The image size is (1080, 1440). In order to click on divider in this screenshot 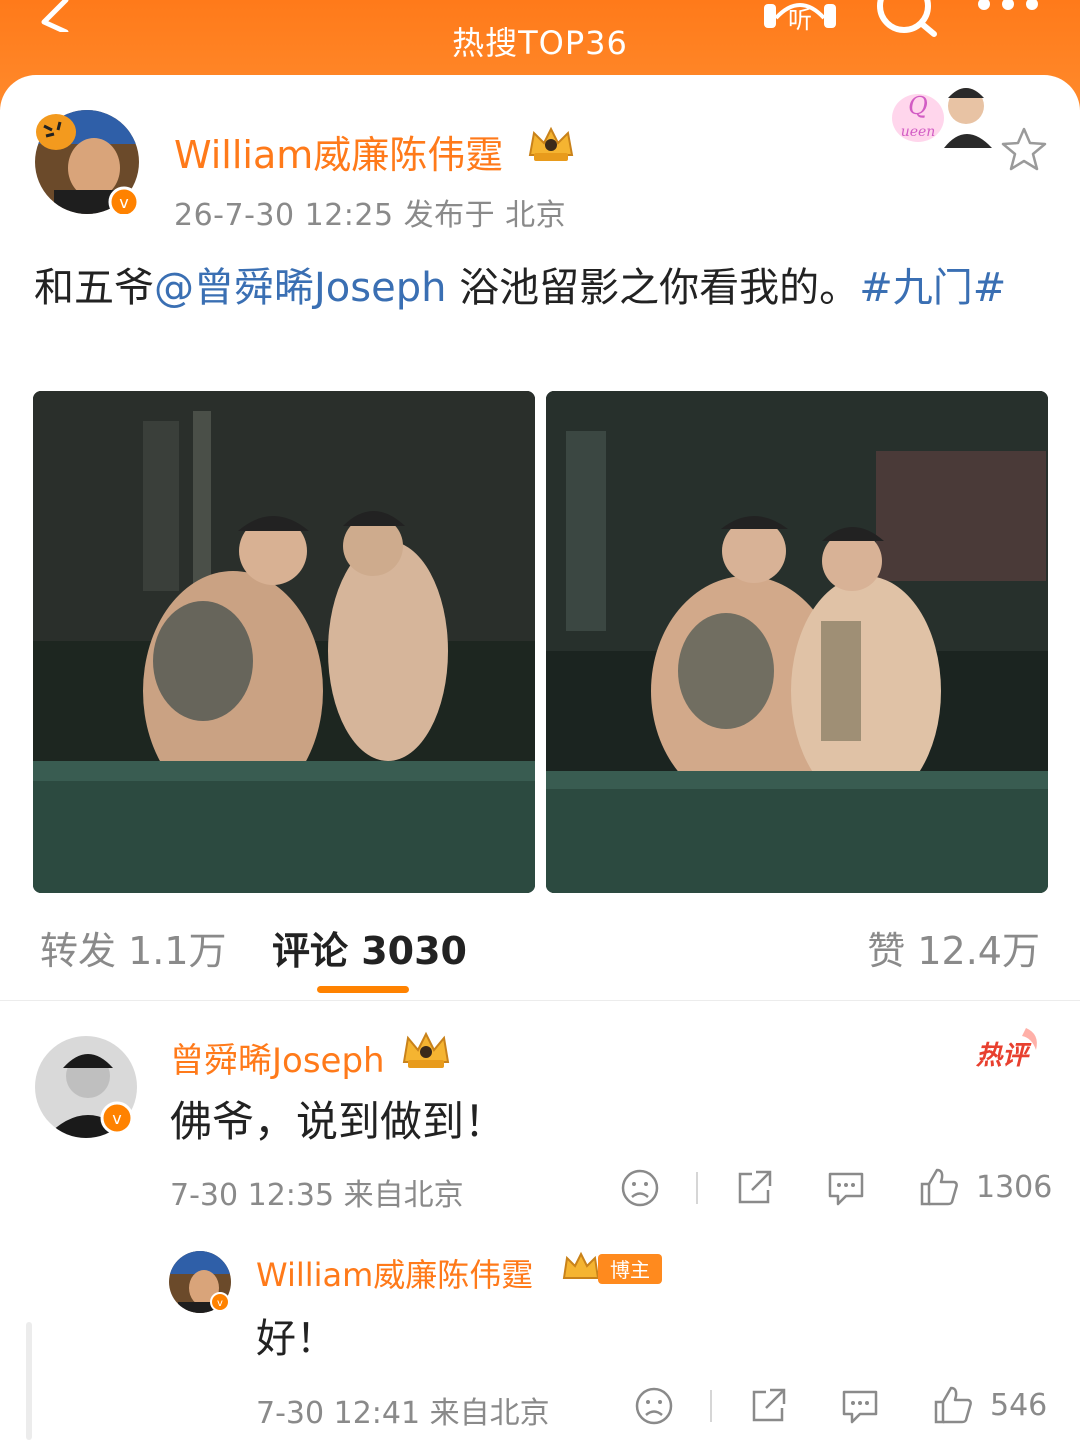, I will do `click(540, 1000)`.